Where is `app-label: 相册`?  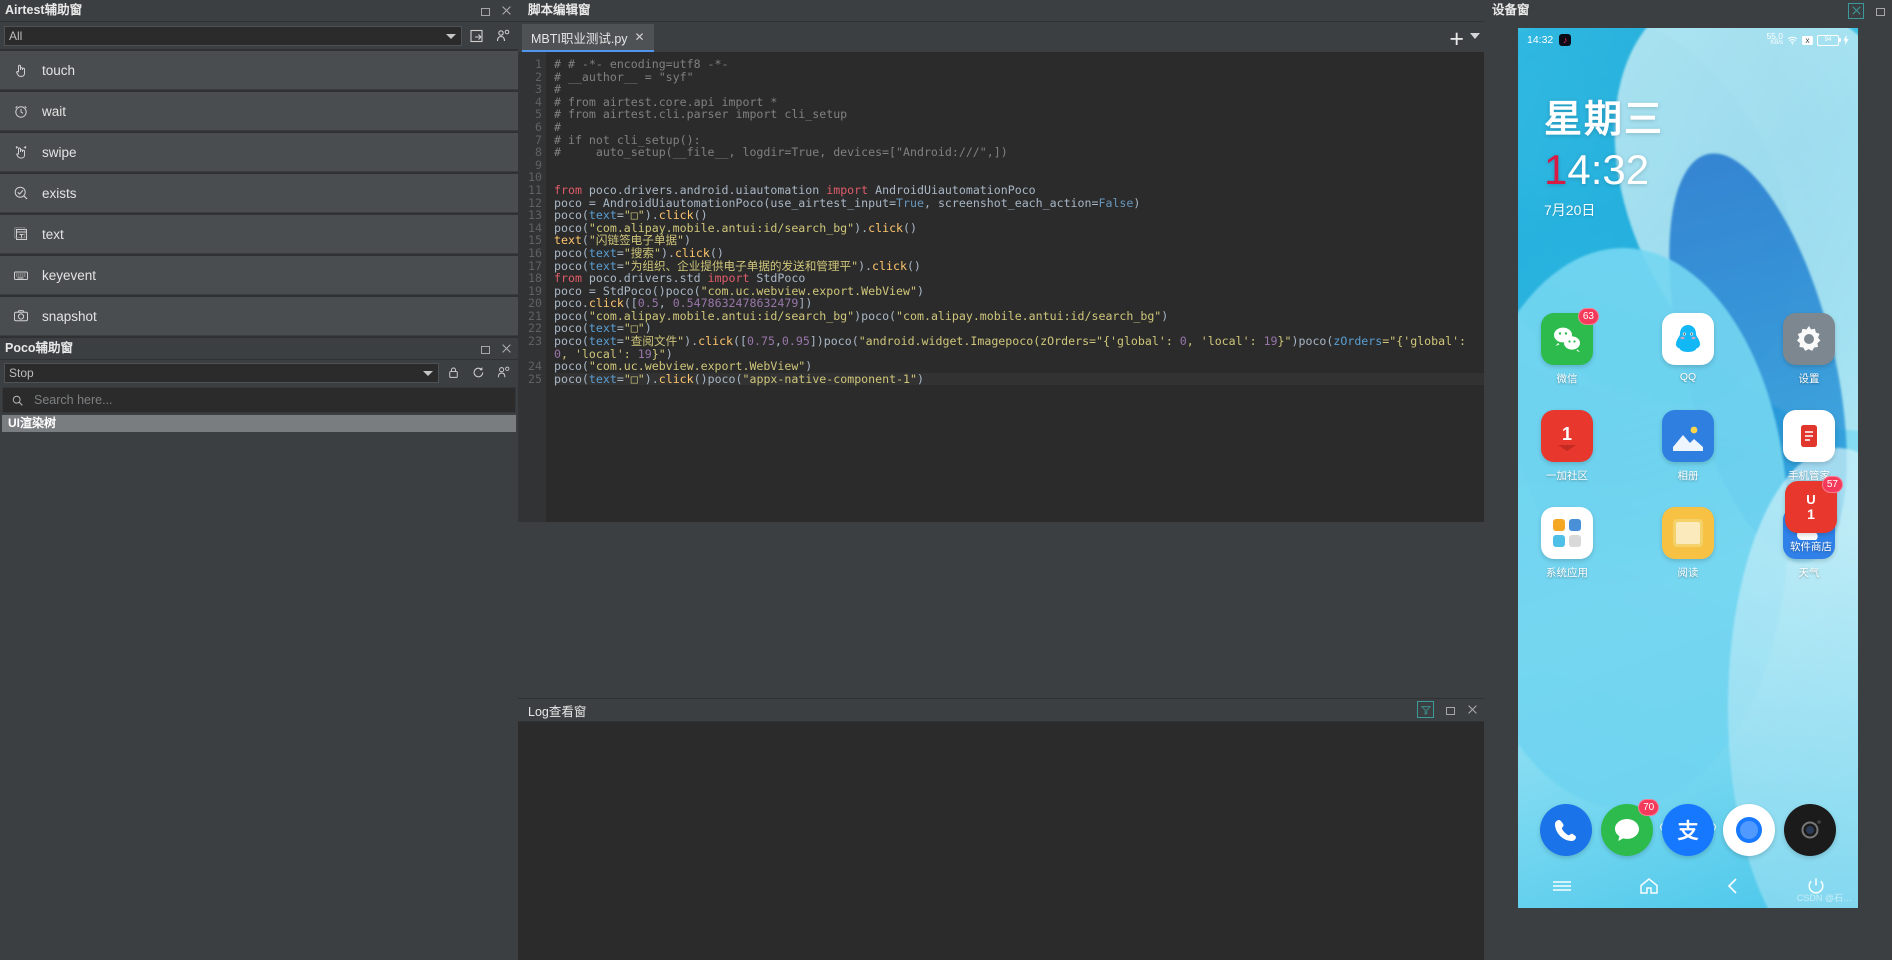 app-label: 相册 is located at coordinates (1688, 476).